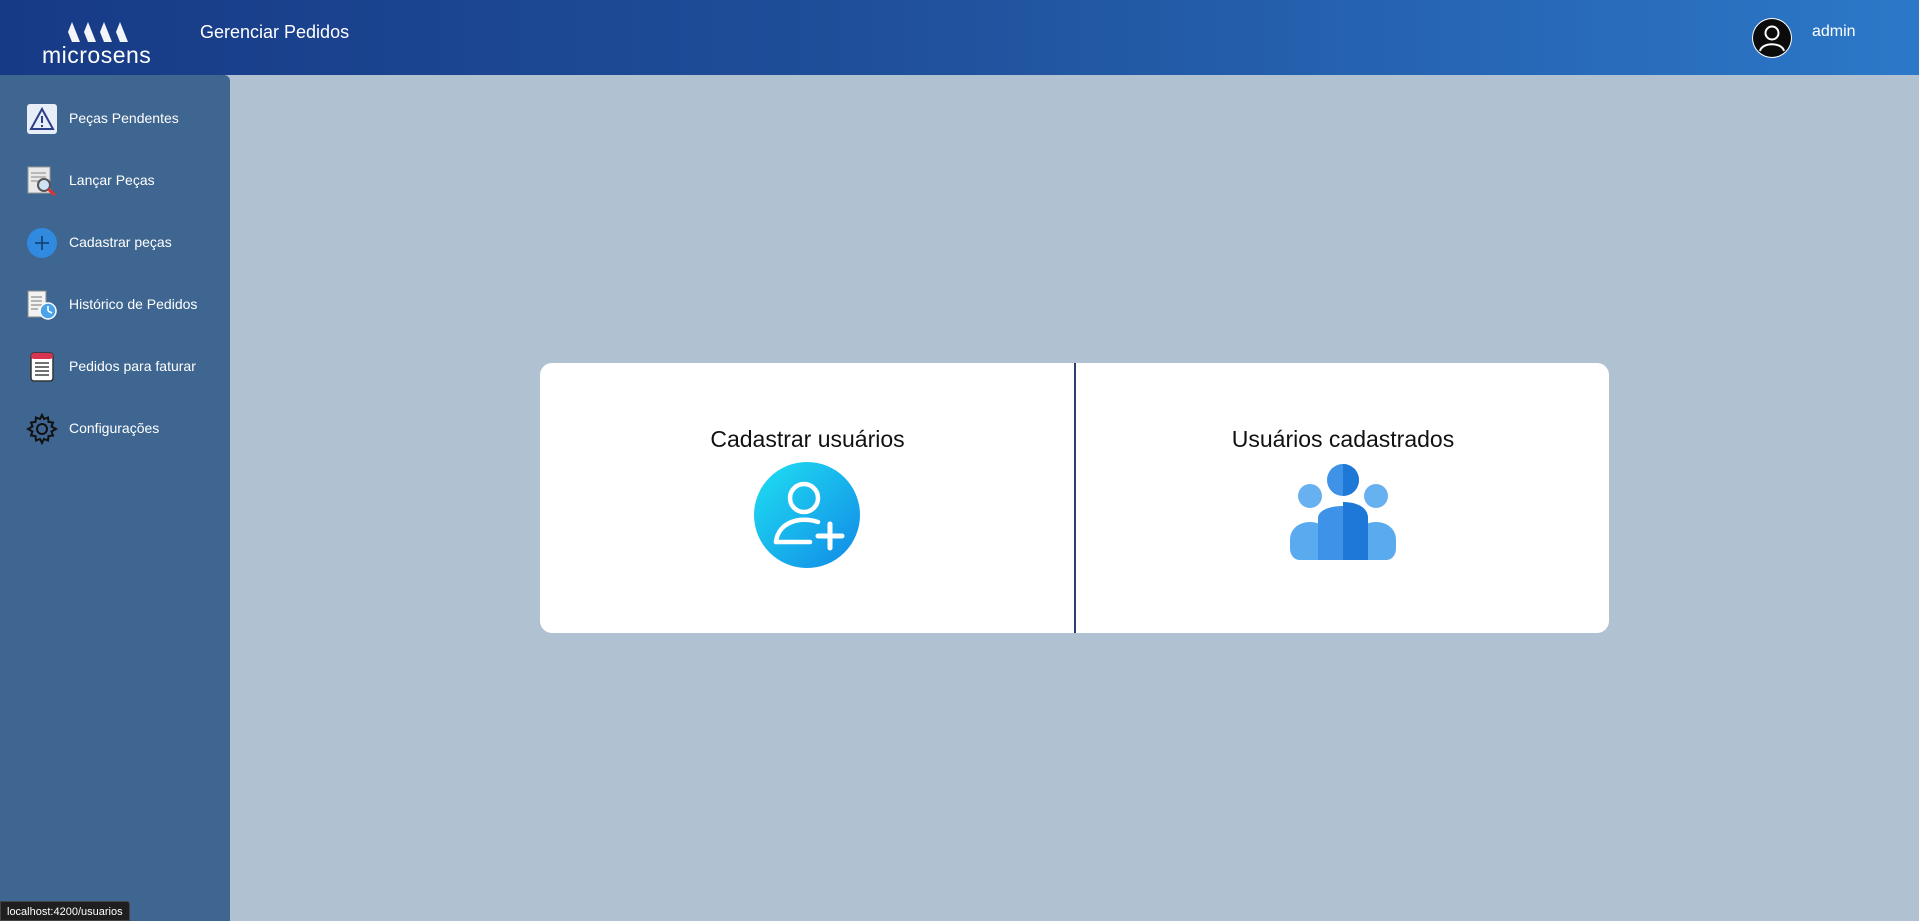 The width and height of the screenshot is (1919, 921). Describe the element at coordinates (124, 118) in the screenshot. I see `sidebar-item-label: Peças Pendentes` at that location.